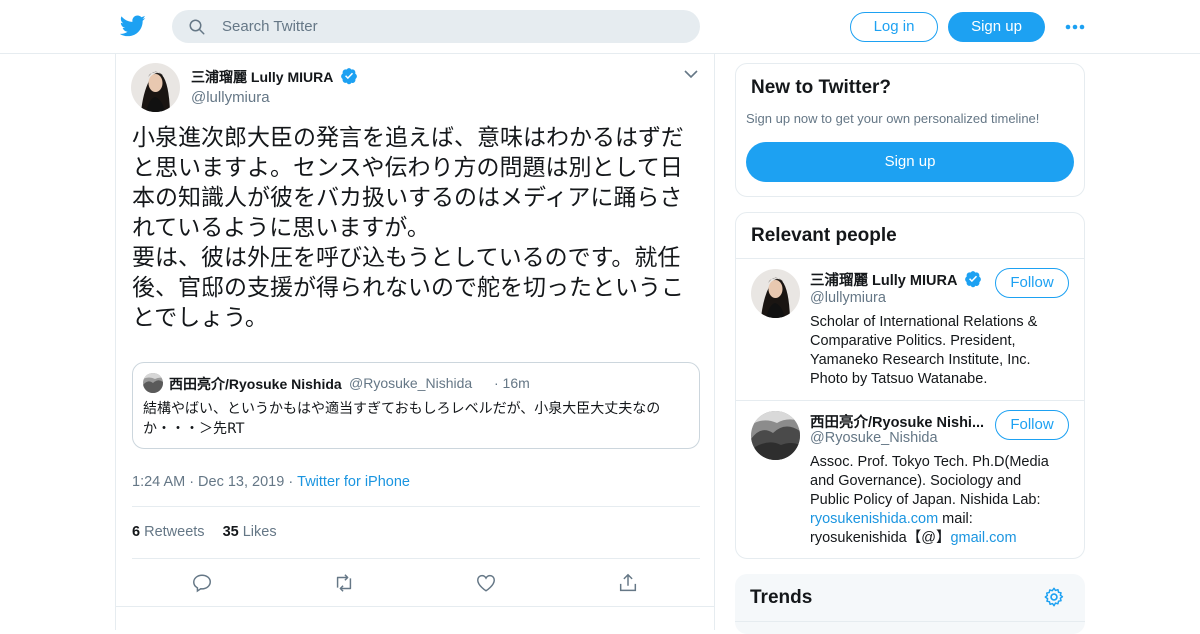 This screenshot has width=1200, height=634. Describe the element at coordinates (848, 298) in the screenshot. I see `person-handle: @lullymiura` at that location.